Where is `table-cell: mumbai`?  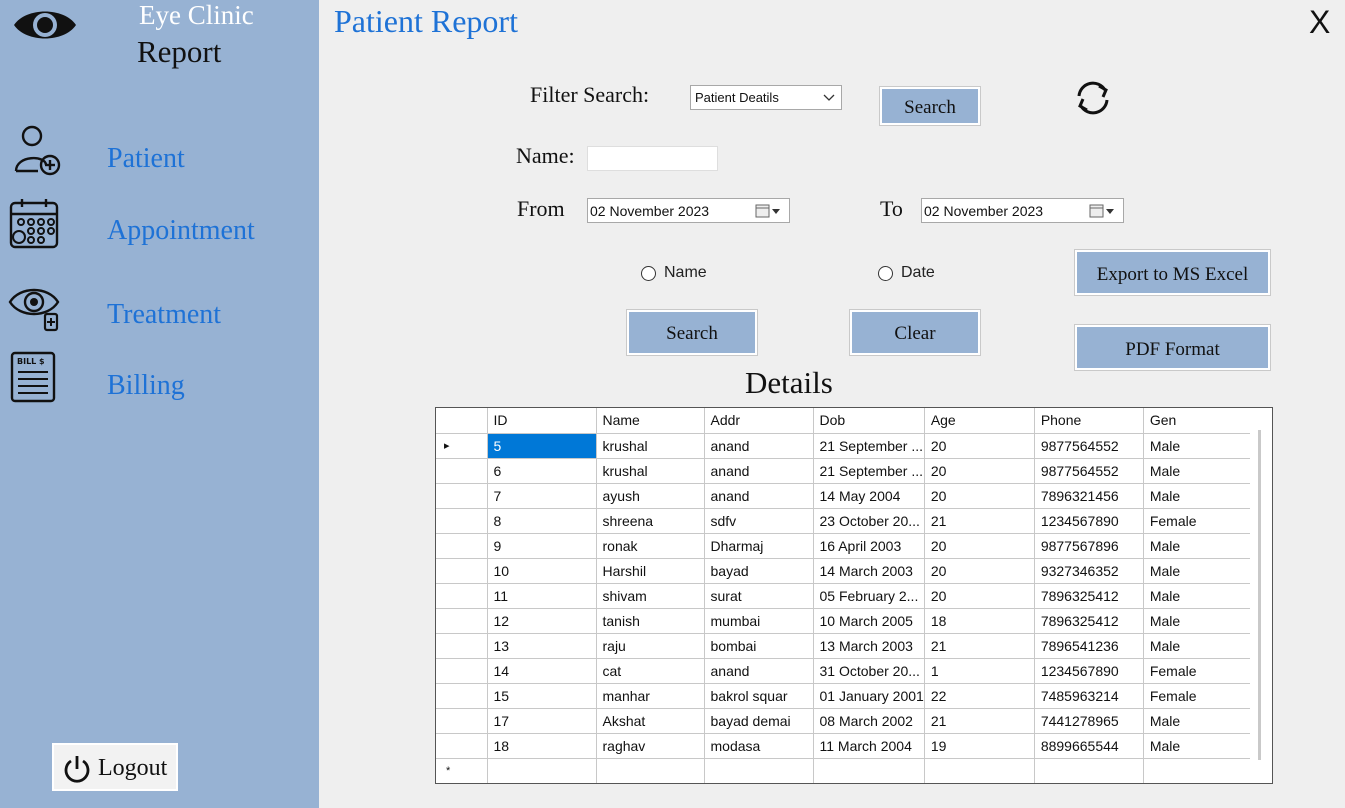
table-cell: mumbai is located at coordinates (759, 621).